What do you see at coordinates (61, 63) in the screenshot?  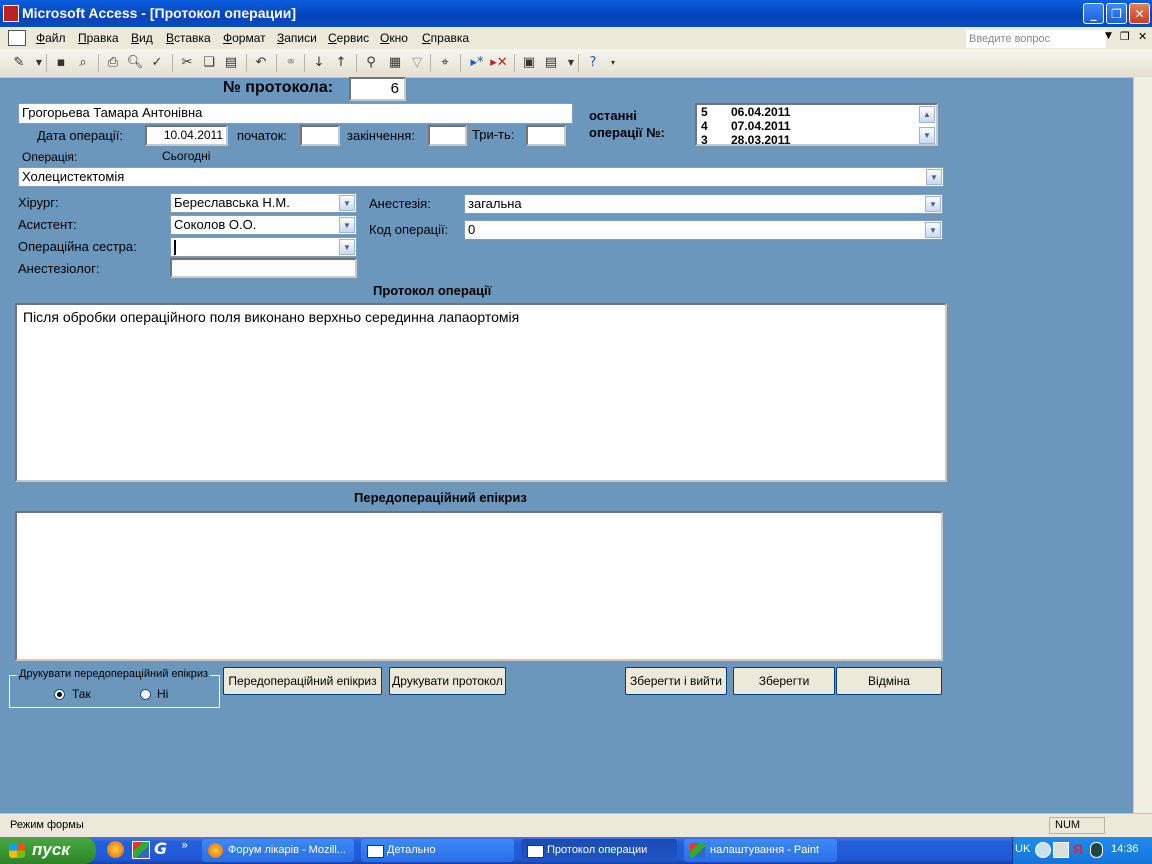 I see `save-icon: ▪` at bounding box center [61, 63].